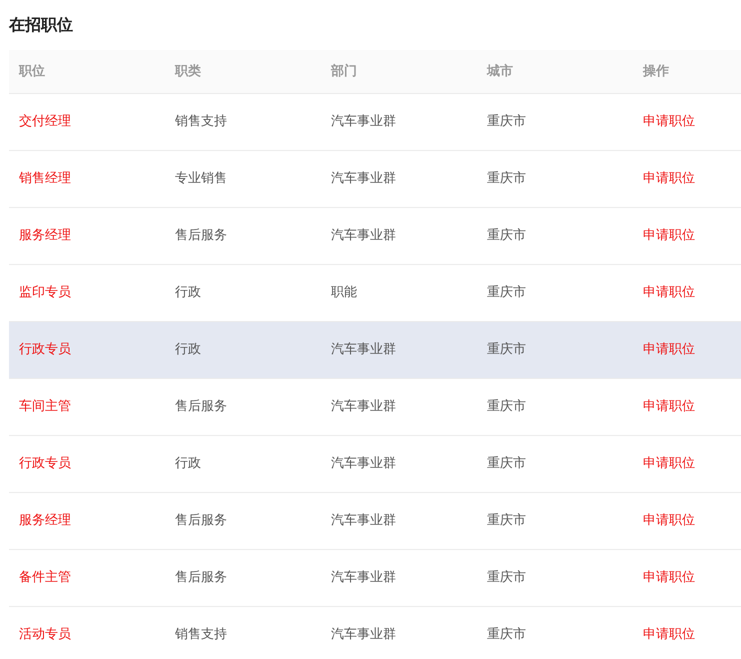 Image resolution: width=741 pixels, height=659 pixels. I want to click on position-link: 活动专员, so click(45, 634).